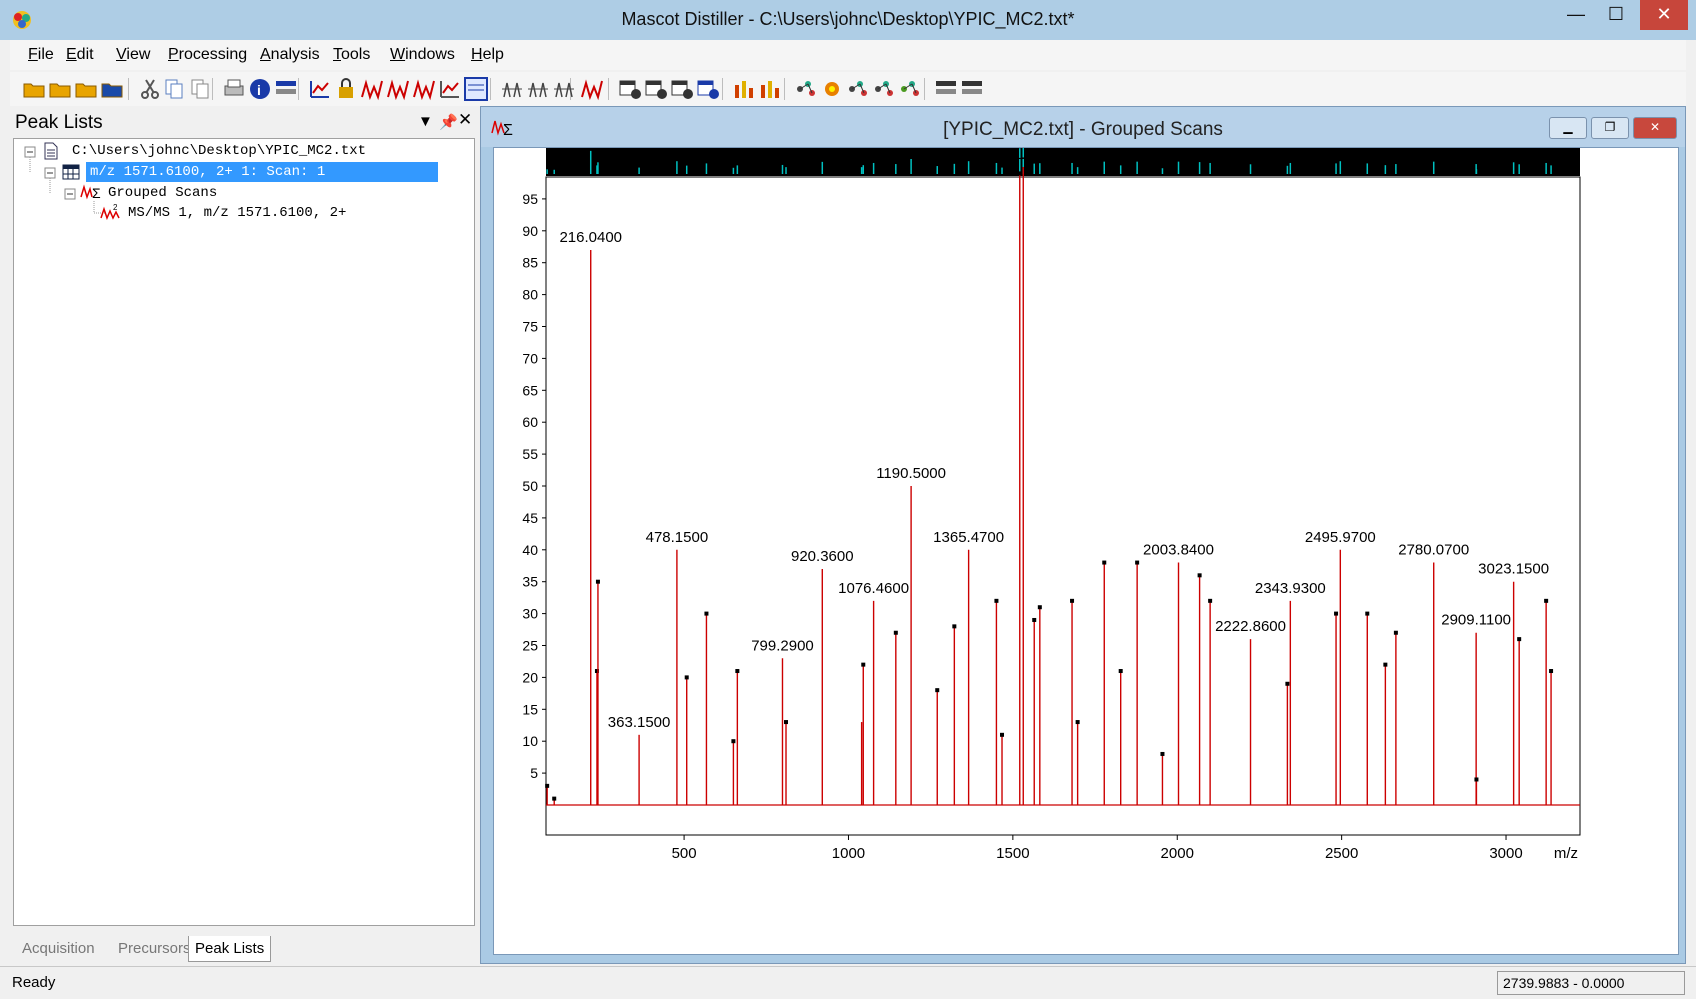 The image size is (1696, 999). Describe the element at coordinates (234, 89) in the screenshot. I see `print-icon` at that location.